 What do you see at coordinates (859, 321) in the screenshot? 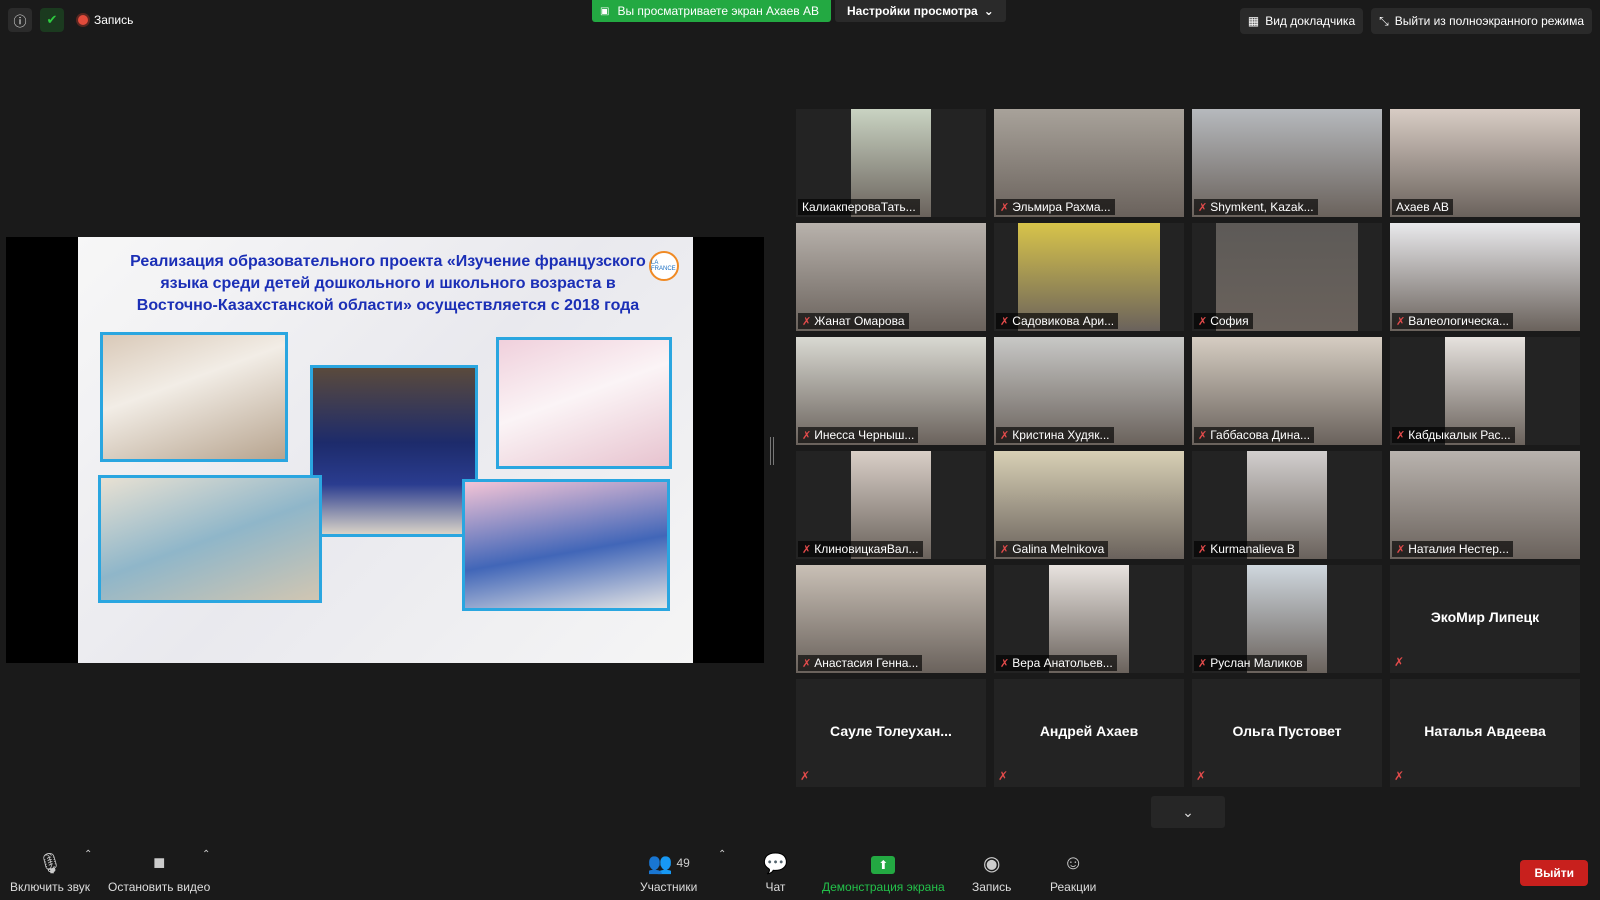
I see `participant-name: Жанат Омарова` at bounding box center [859, 321].